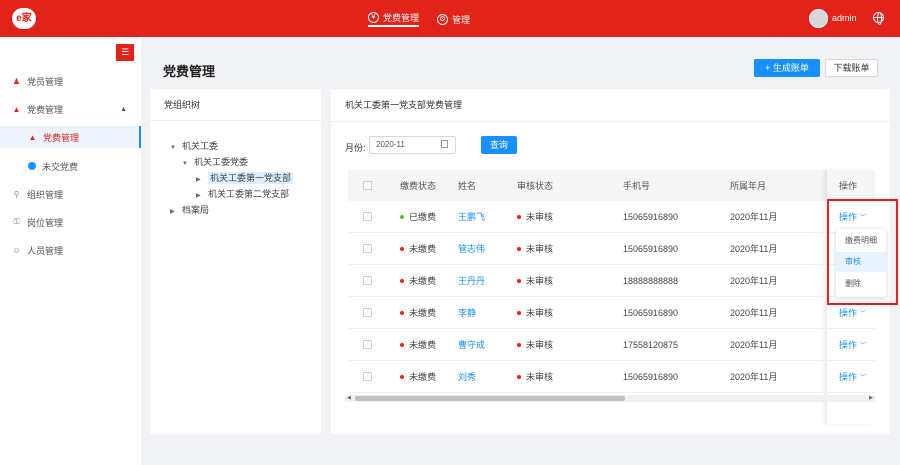 The width and height of the screenshot is (900, 465). What do you see at coordinates (453, 19) in the screenshot?
I see `nav-manage: ⚙ 管理` at bounding box center [453, 19].